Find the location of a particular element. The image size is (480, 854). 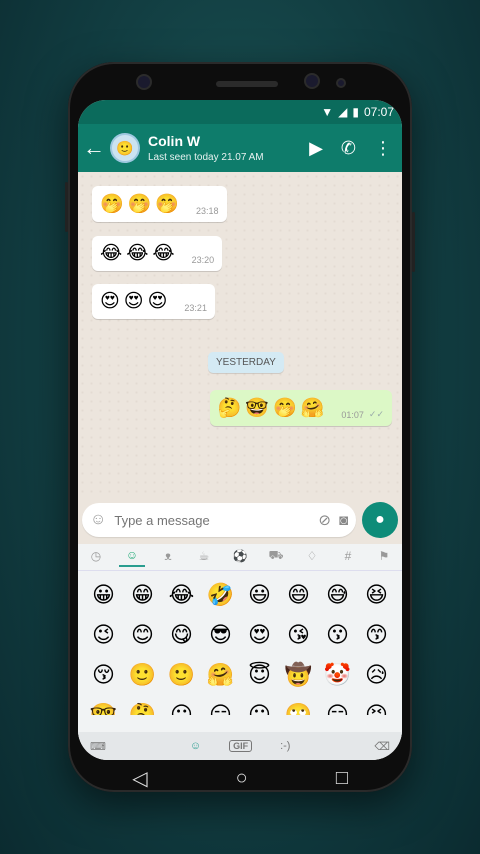

message-input-box: ☺ ⊘ ◙ is located at coordinates (219, 520).